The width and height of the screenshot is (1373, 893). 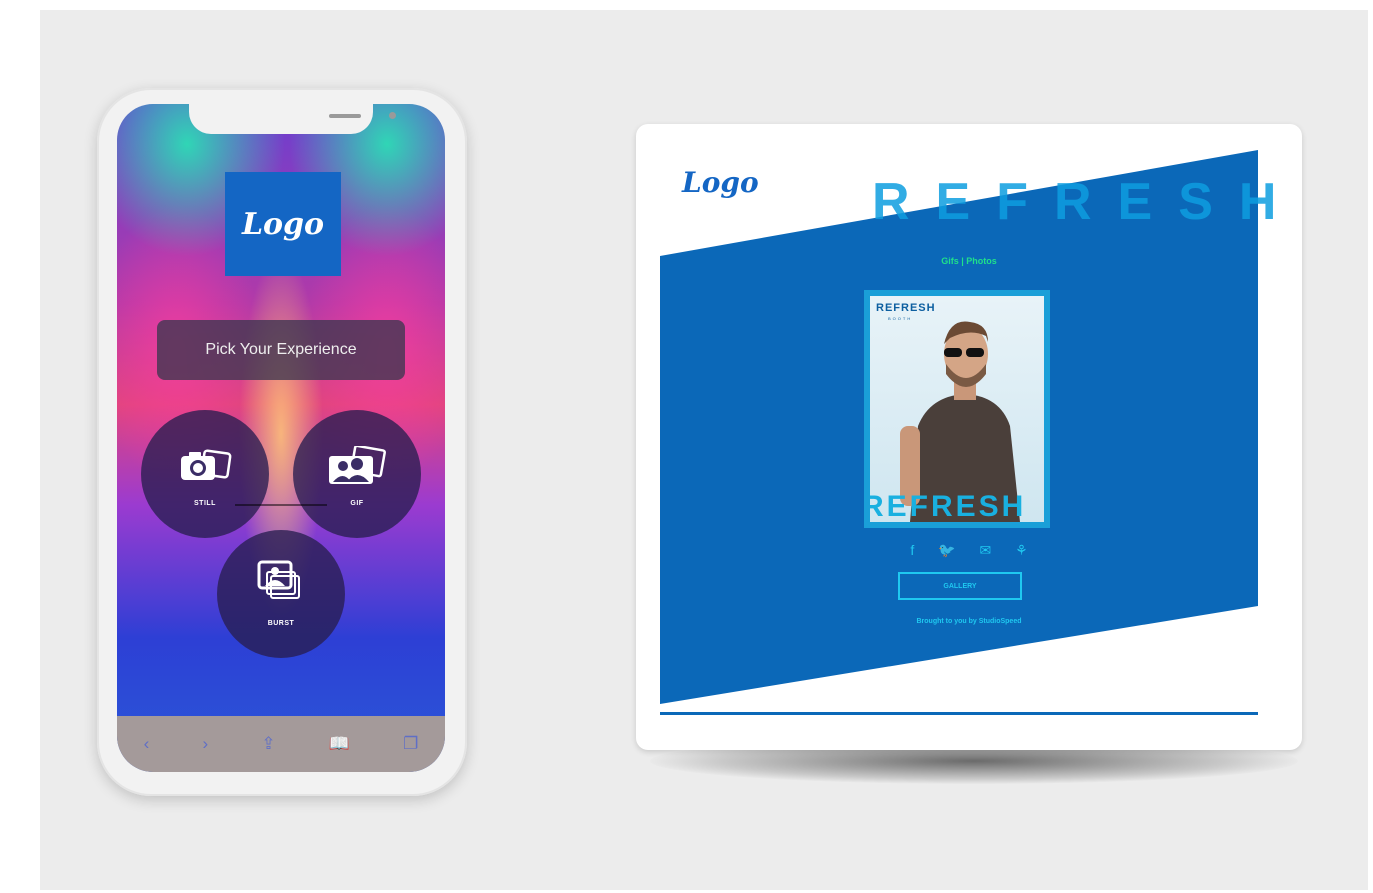 I want to click on camera-icon, so click(x=205, y=468).